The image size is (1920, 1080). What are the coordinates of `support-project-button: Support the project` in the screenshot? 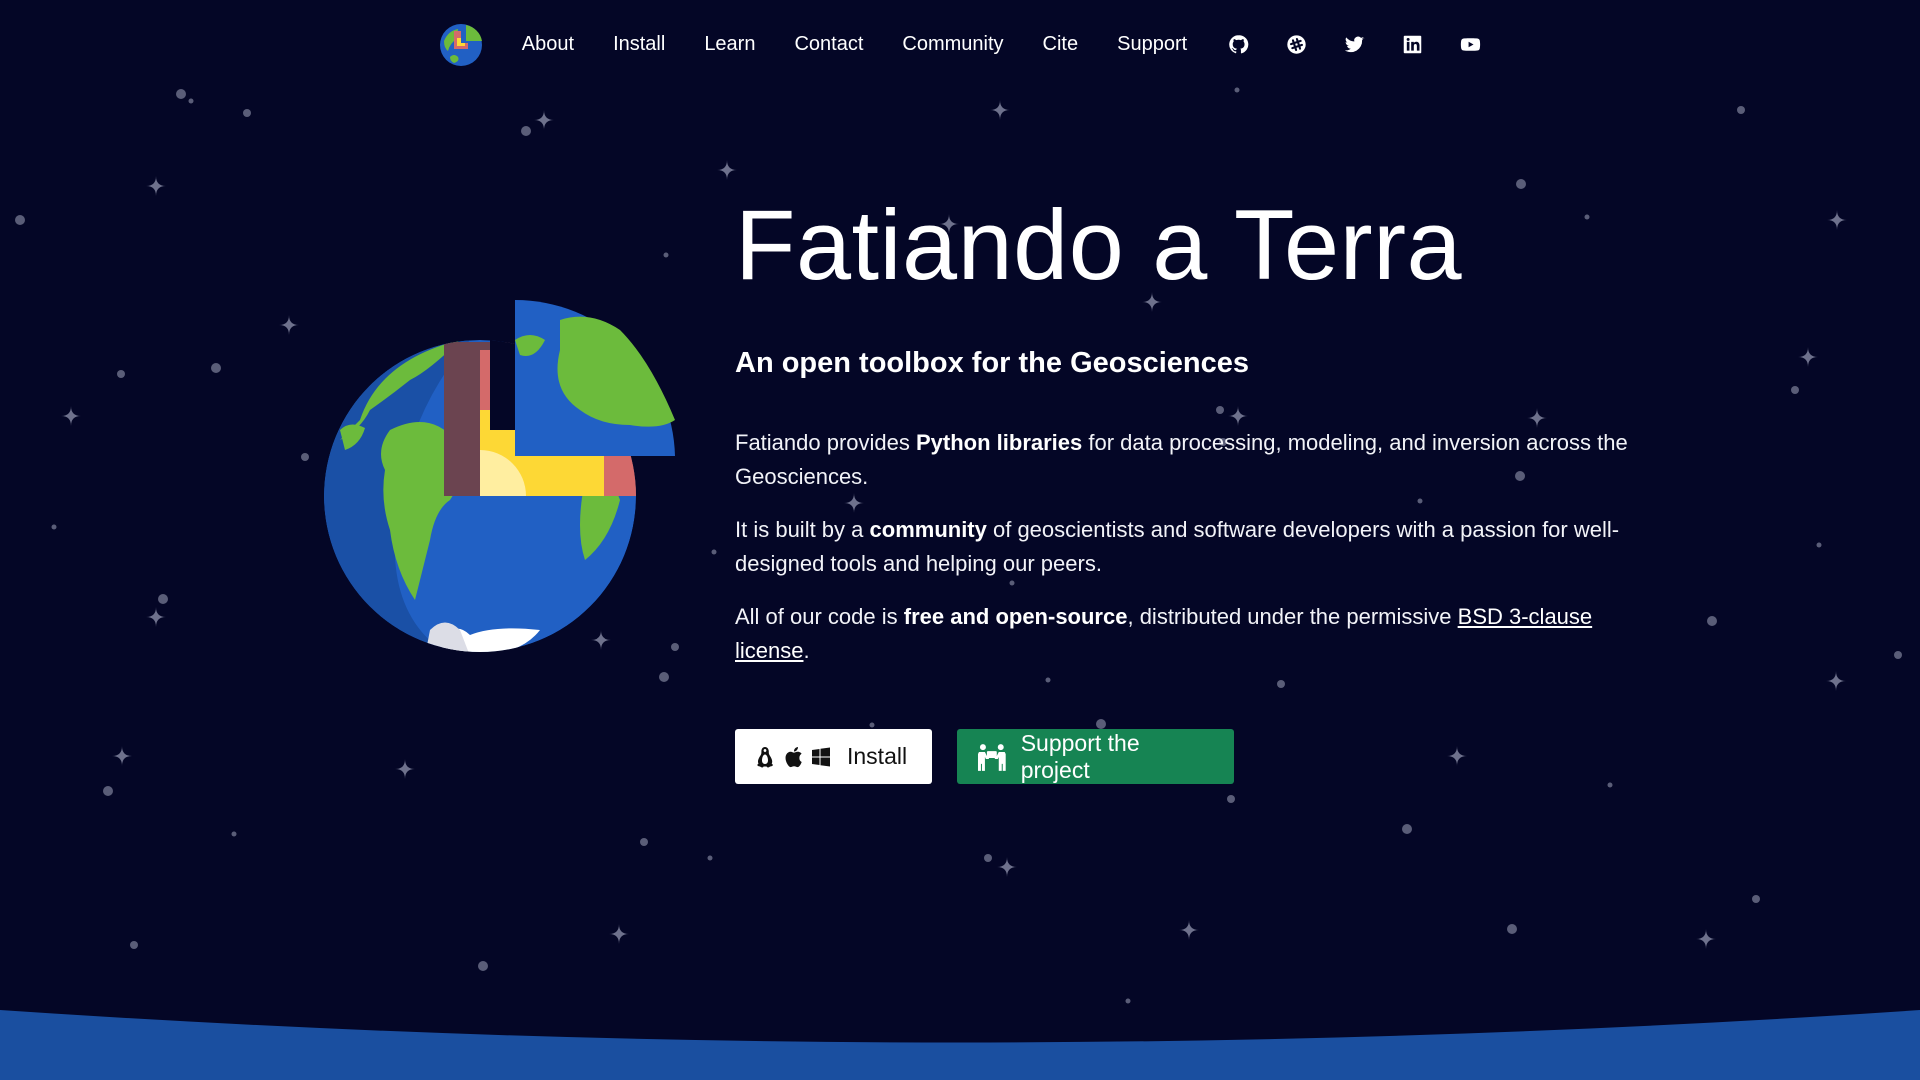 It's located at (1095, 756).